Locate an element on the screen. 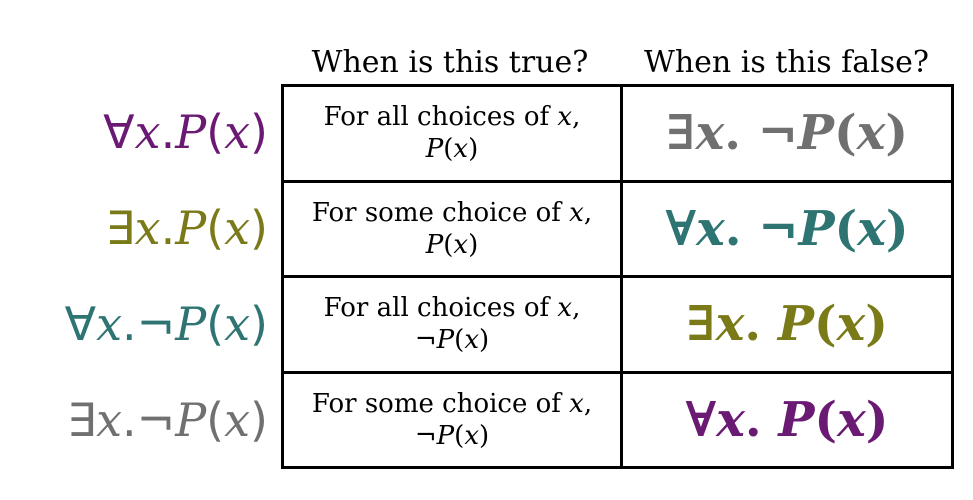 This screenshot has width=973, height=500. row-label-forall-not-p: ∀ x. ¬ P(x) is located at coordinates (166, 324).